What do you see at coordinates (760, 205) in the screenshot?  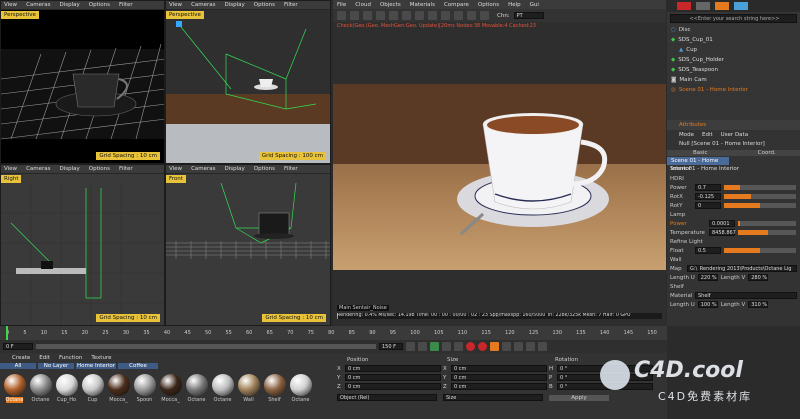 I see `roty-slider` at bounding box center [760, 205].